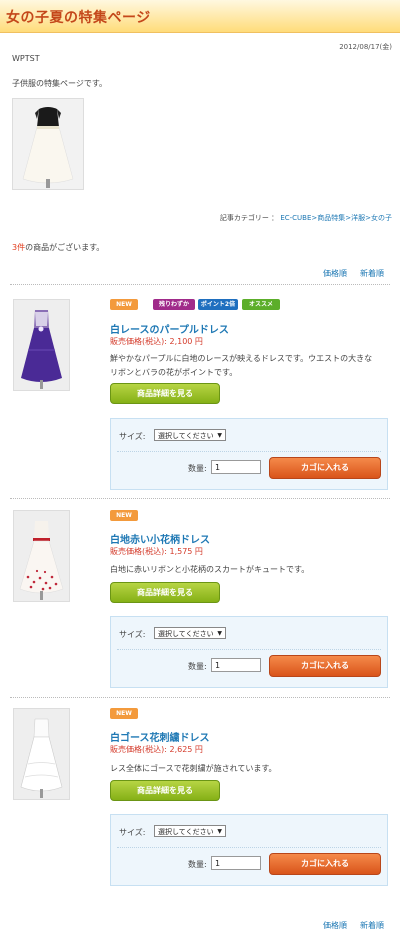  Describe the element at coordinates (193, 768) in the screenshot. I see `description-line: レス全体にゴースで花刺繍が施されています。` at that location.